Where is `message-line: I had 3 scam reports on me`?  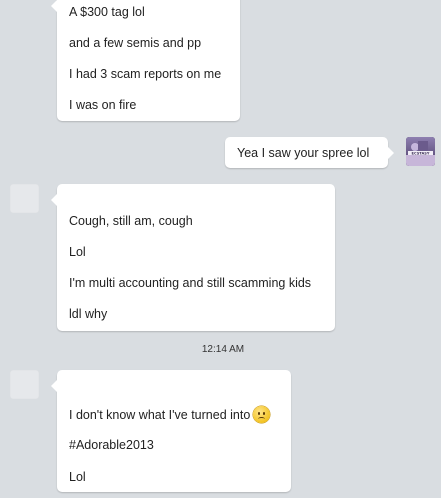
message-line: I had 3 scam reports on me is located at coordinates (145, 74).